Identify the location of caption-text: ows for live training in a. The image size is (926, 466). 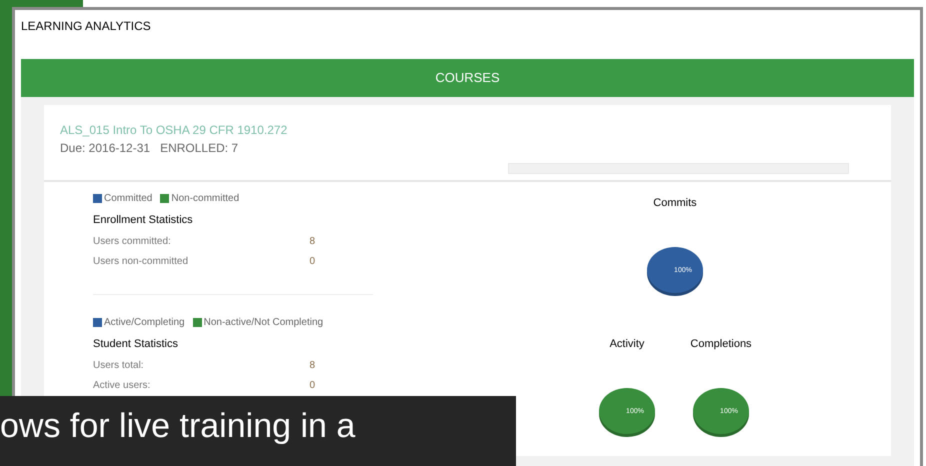
(178, 426).